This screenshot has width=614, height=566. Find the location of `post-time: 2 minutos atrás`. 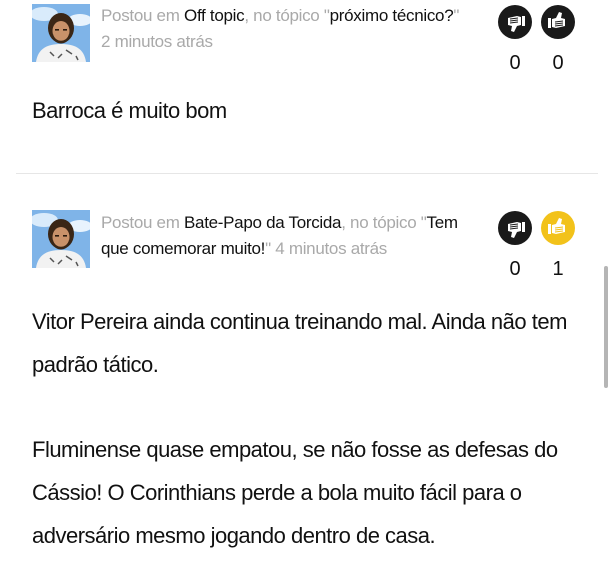

post-time: 2 minutos atrás is located at coordinates (157, 41).